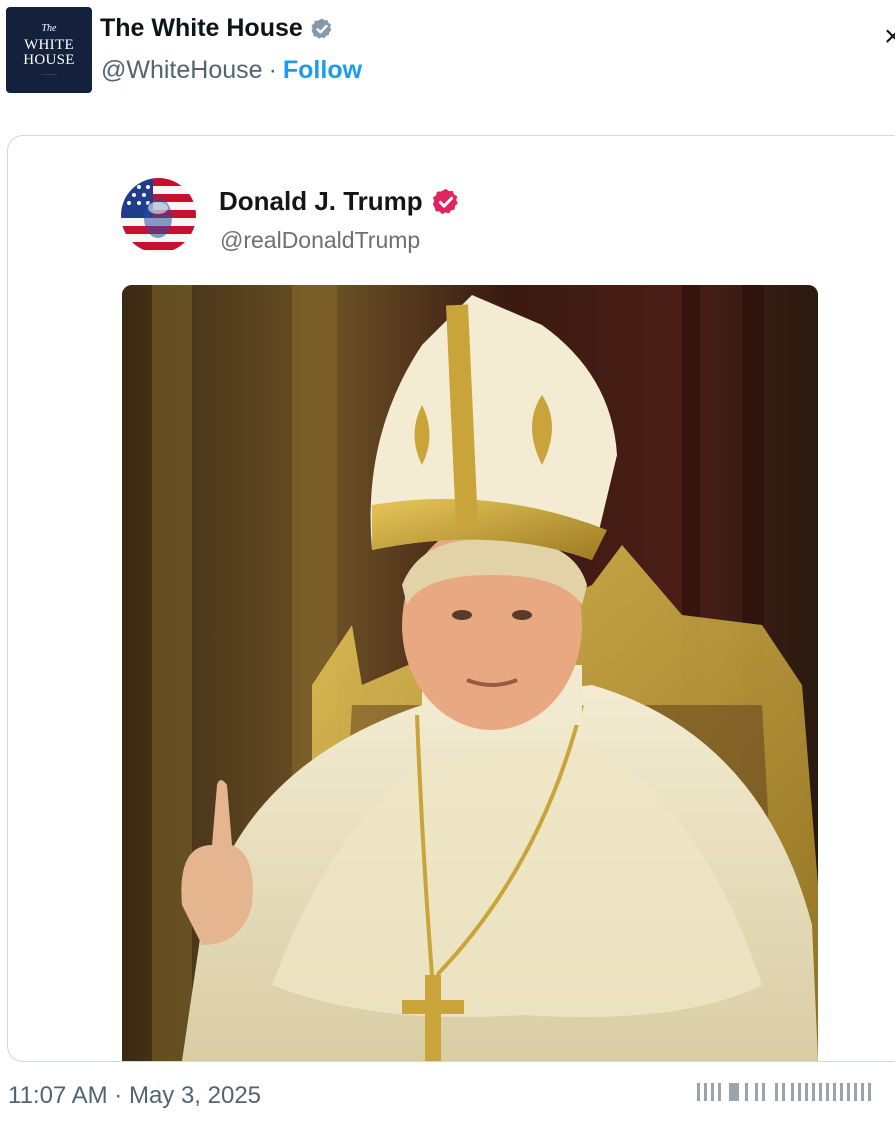 The image size is (895, 1123). What do you see at coordinates (322, 29) in the screenshot?
I see `verified-badge-icon` at bounding box center [322, 29].